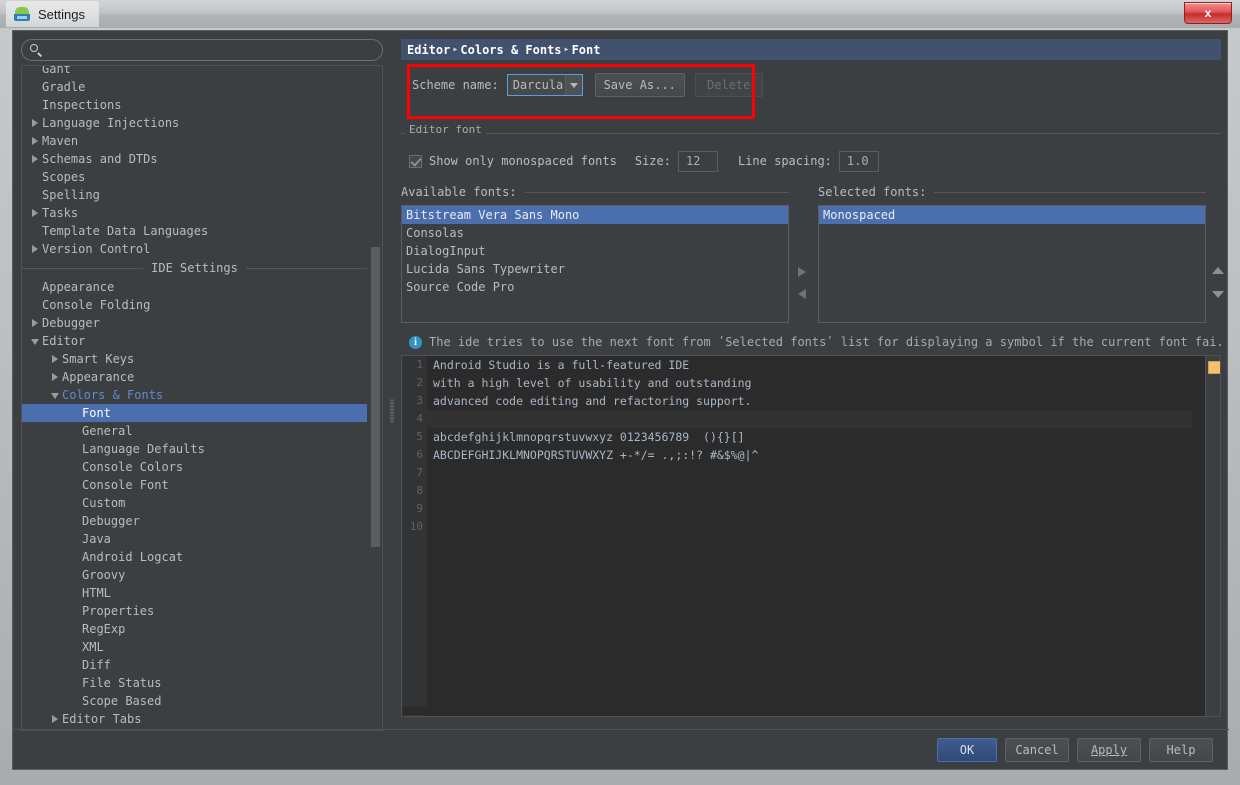 Image resolution: width=1240 pixels, height=785 pixels. I want to click on ok-button: OK, so click(967, 750).